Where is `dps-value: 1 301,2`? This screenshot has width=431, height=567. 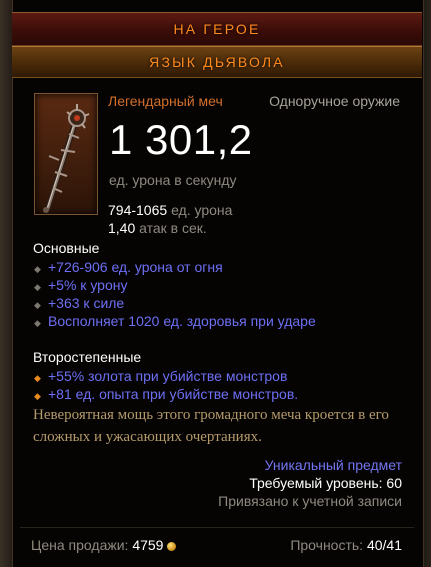 dps-value: 1 301,2 is located at coordinates (181, 139).